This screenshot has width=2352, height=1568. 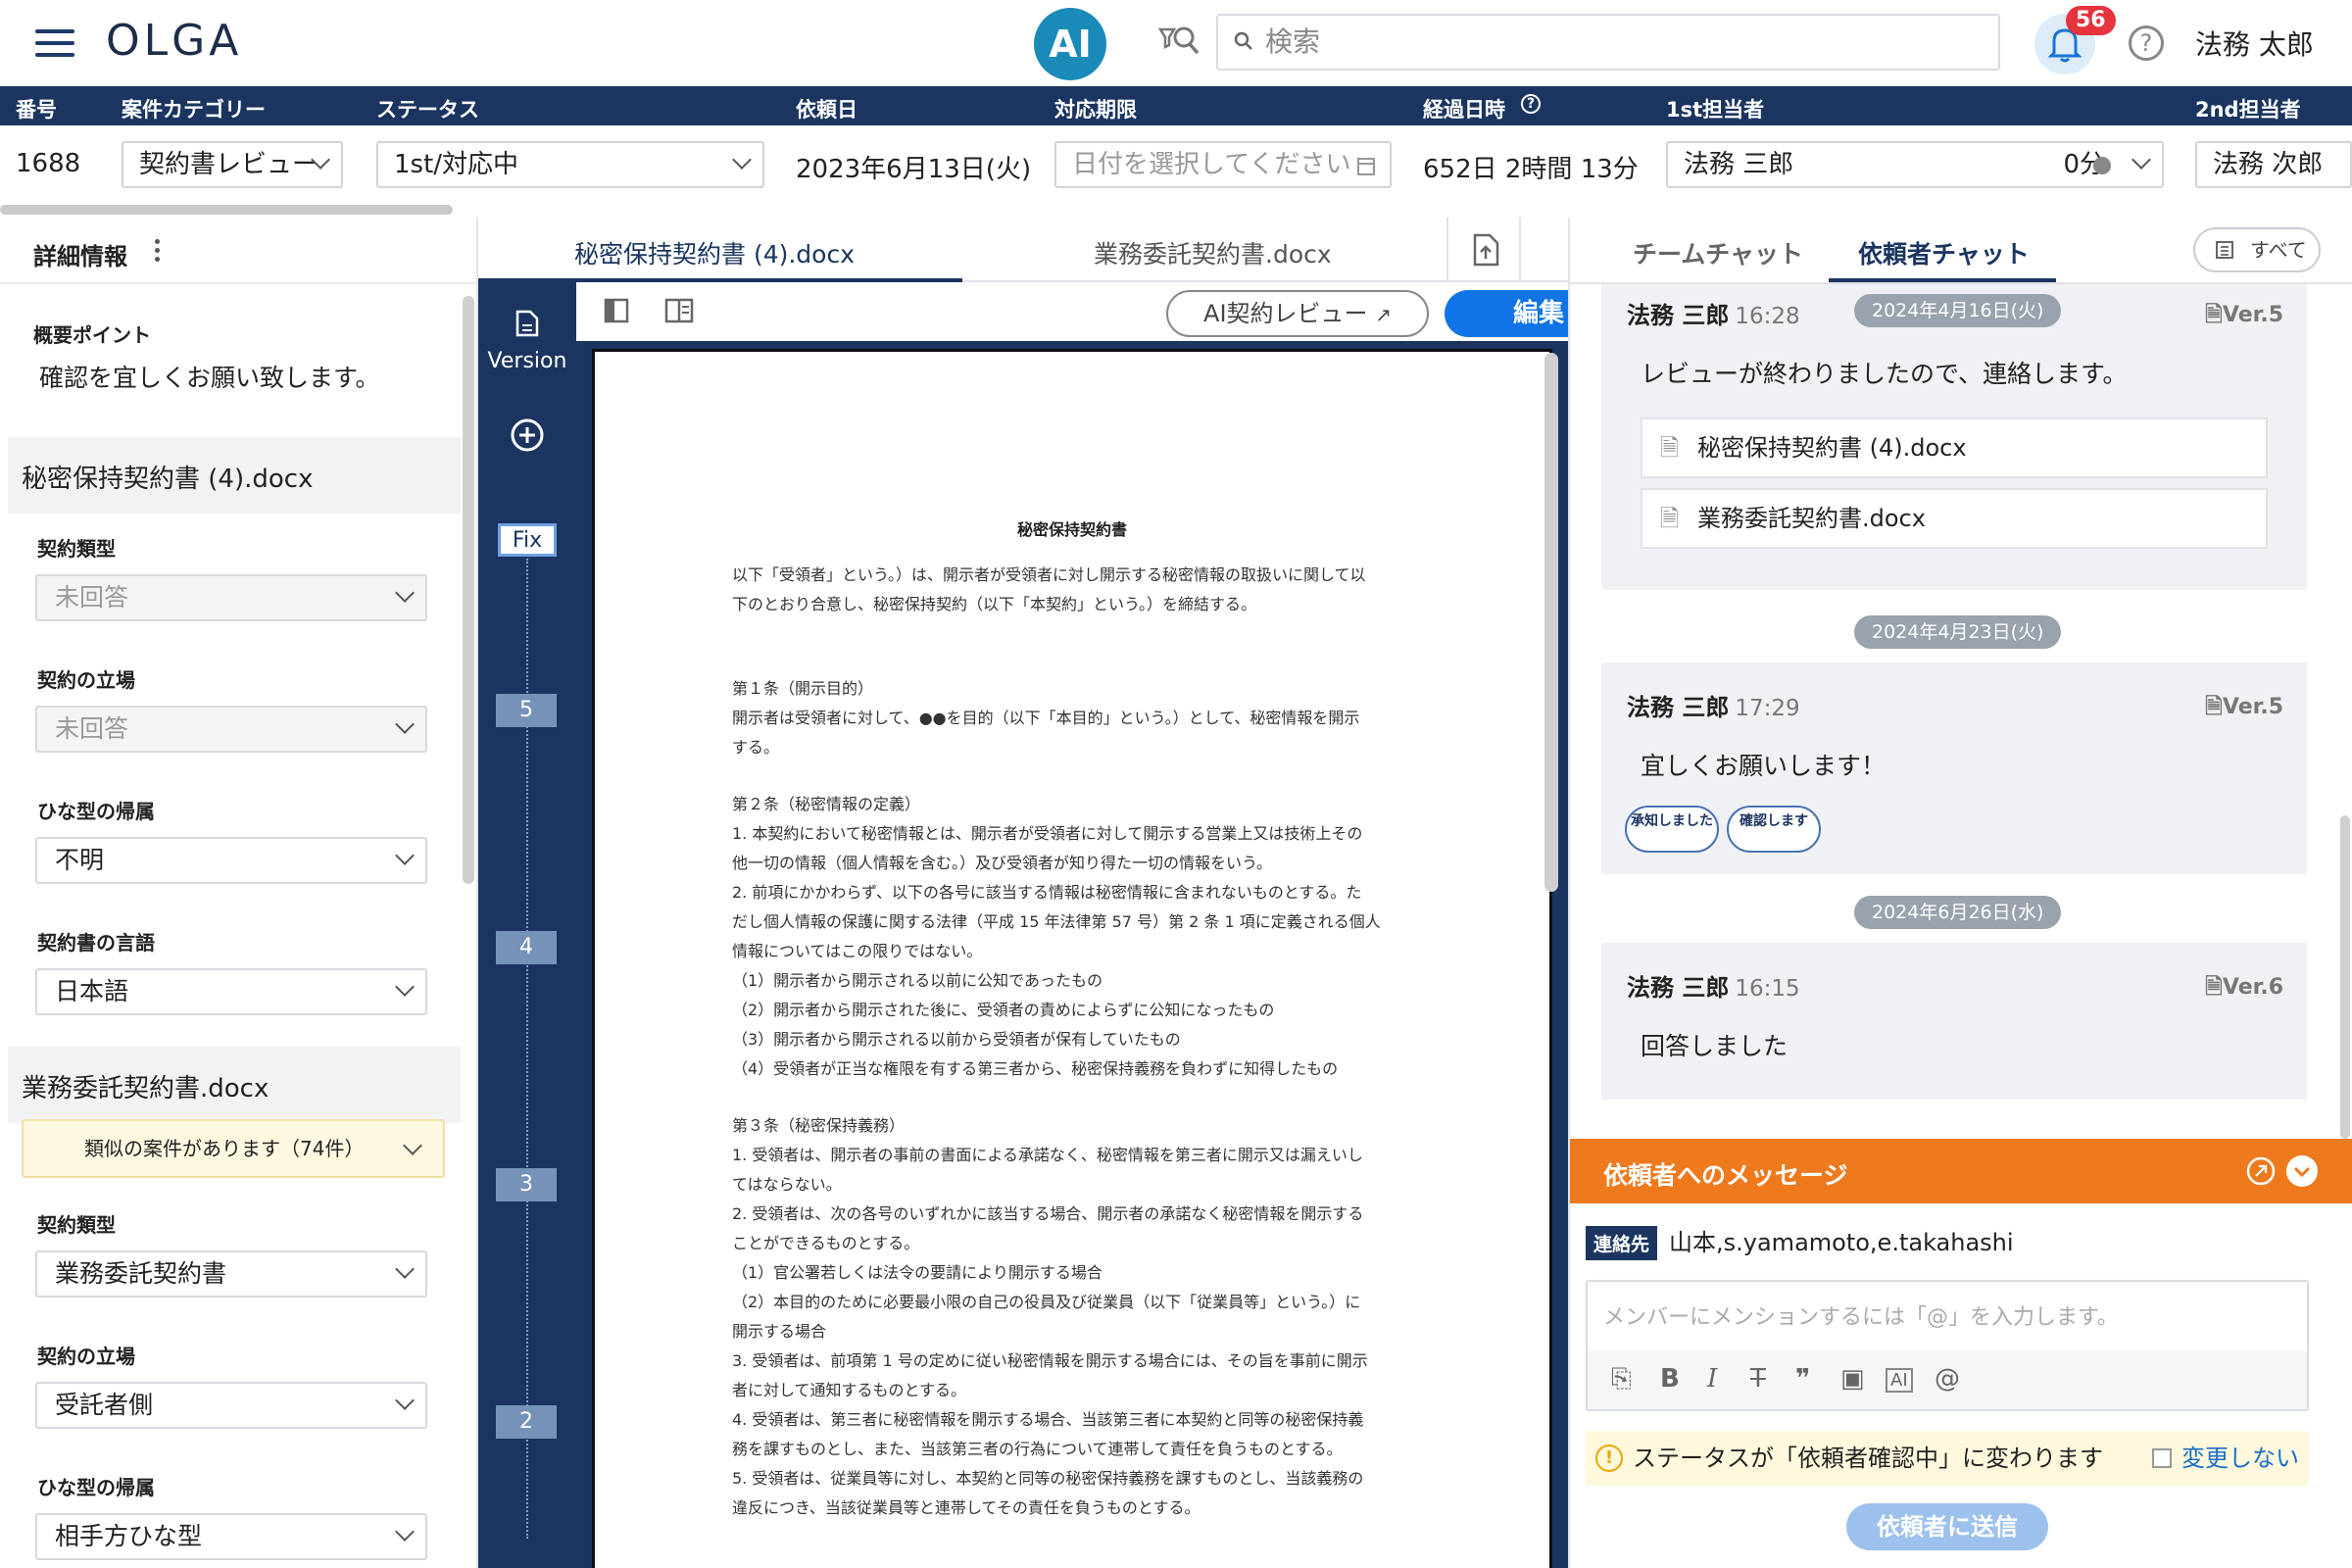 What do you see at coordinates (1713, 315) in the screenshot?
I see `message-author: 法務 三郎 16:28` at bounding box center [1713, 315].